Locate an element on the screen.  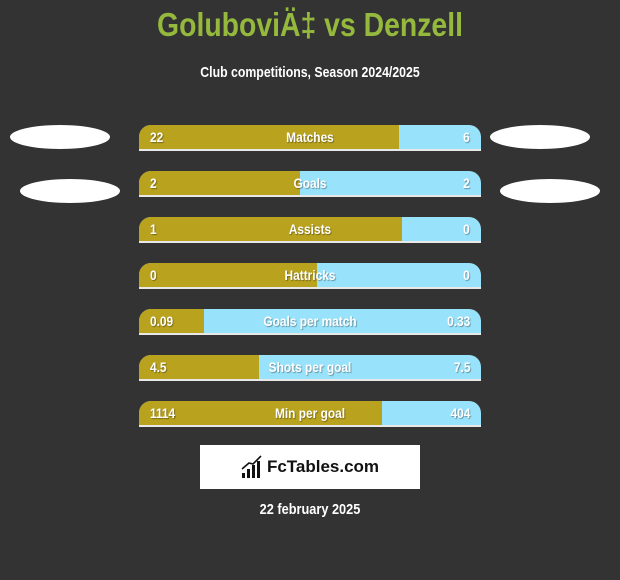
stat-row: 1114 Min per goal 404 is located at coordinates (310, 414).